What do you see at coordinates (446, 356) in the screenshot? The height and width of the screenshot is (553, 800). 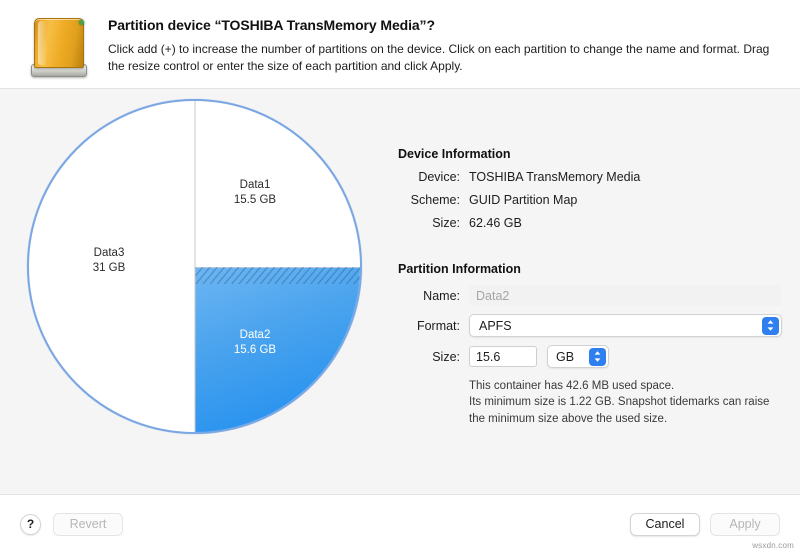 I see `partition-size-label: Size:` at bounding box center [446, 356].